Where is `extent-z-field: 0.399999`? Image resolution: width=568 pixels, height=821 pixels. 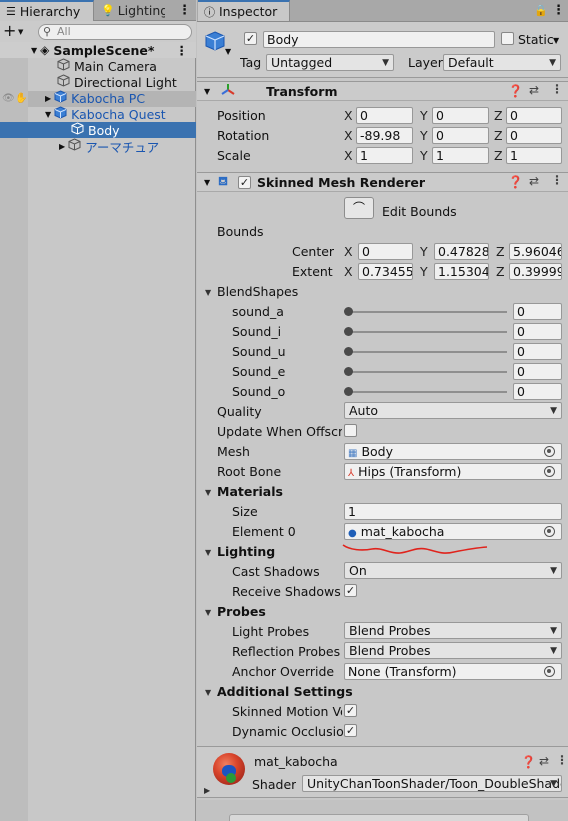 extent-z-field: 0.399999 is located at coordinates (535, 271).